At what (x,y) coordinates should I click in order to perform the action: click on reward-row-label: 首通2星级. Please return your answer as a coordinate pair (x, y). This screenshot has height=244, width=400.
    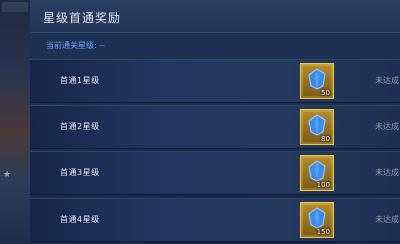
    Looking at the image, I should click on (80, 126).